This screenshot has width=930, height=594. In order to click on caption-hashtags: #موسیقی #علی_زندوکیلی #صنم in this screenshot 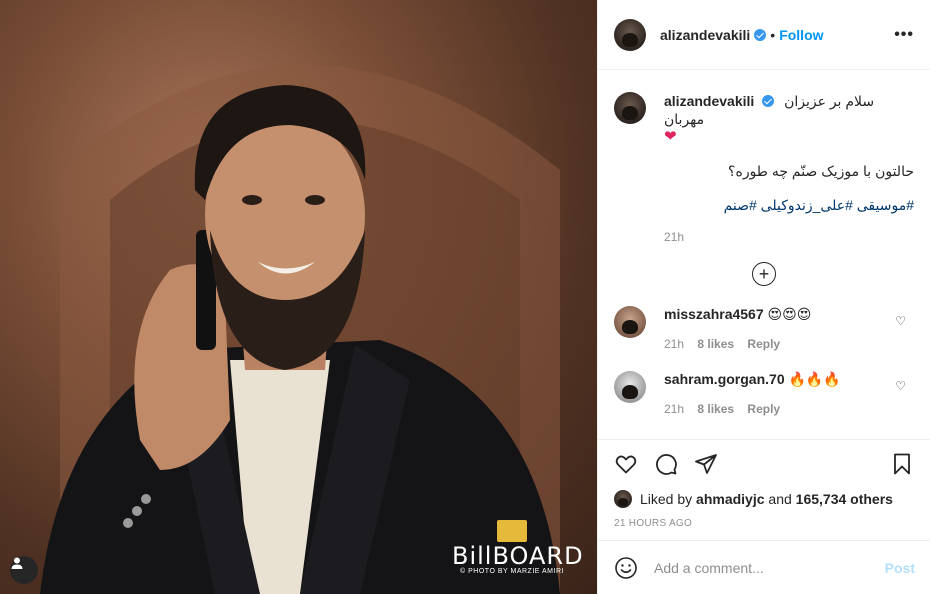, I will do `click(789, 205)`.